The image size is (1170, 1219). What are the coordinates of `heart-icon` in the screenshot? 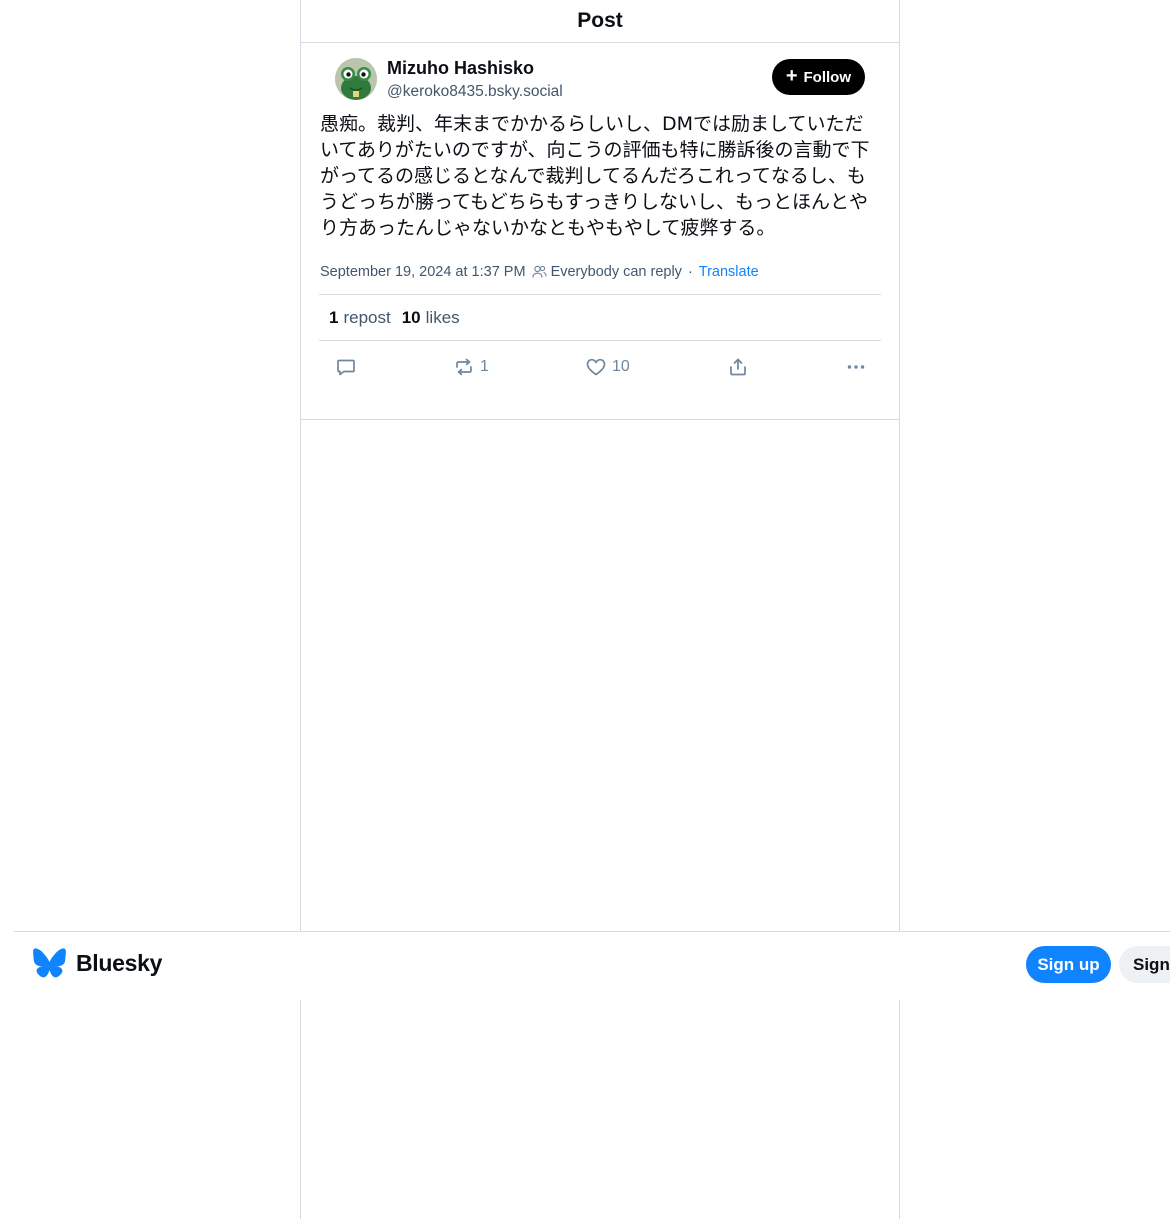 It's located at (596, 367).